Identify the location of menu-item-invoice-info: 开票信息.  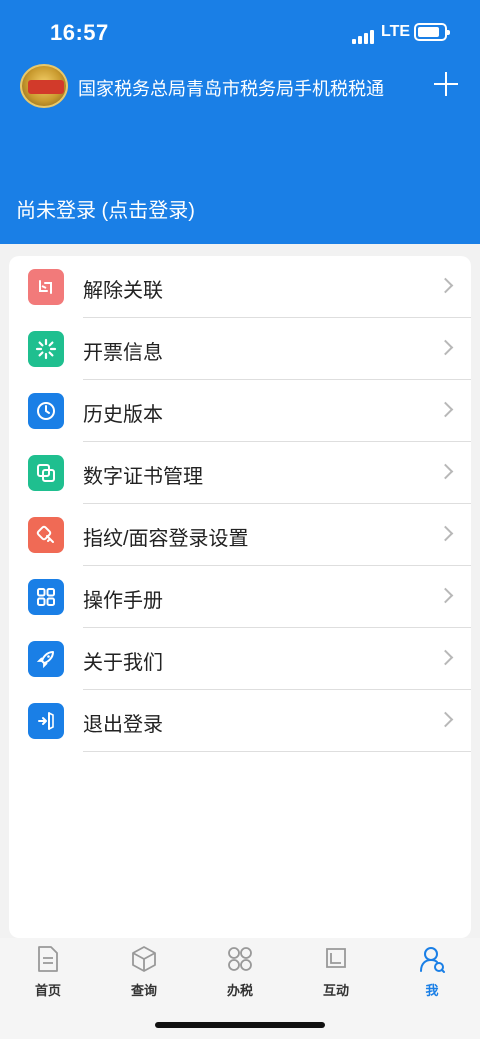
(240, 349).